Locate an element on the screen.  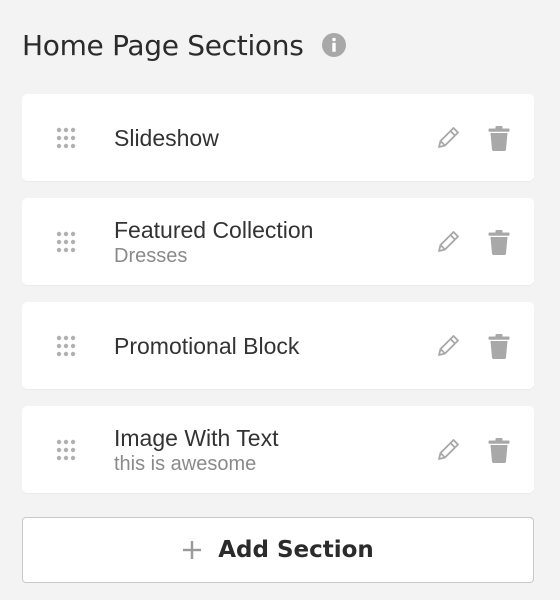
section-card: Featured Collection Dresses is located at coordinates (278, 241).